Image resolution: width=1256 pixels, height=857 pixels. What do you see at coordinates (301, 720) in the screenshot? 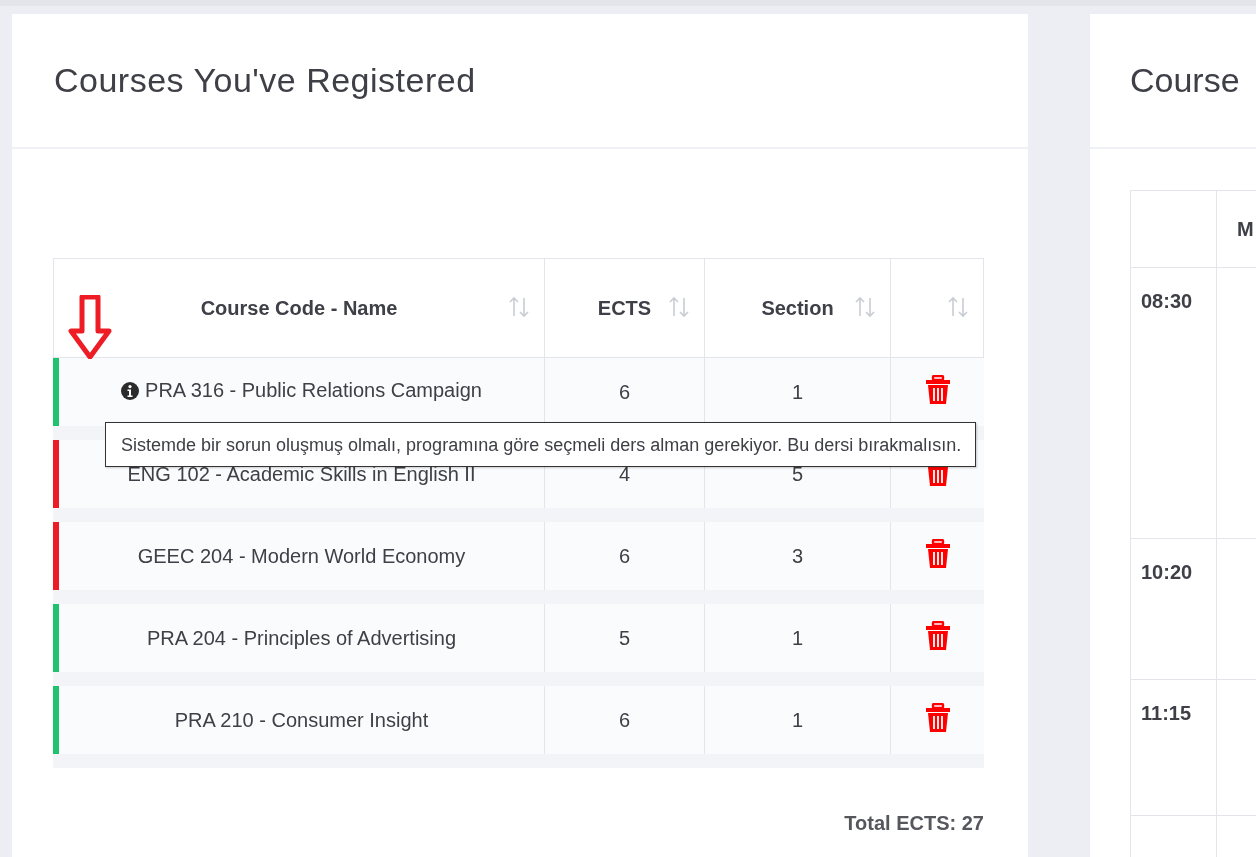
I see `course-name: PRA 210 - Consumer Insight` at bounding box center [301, 720].